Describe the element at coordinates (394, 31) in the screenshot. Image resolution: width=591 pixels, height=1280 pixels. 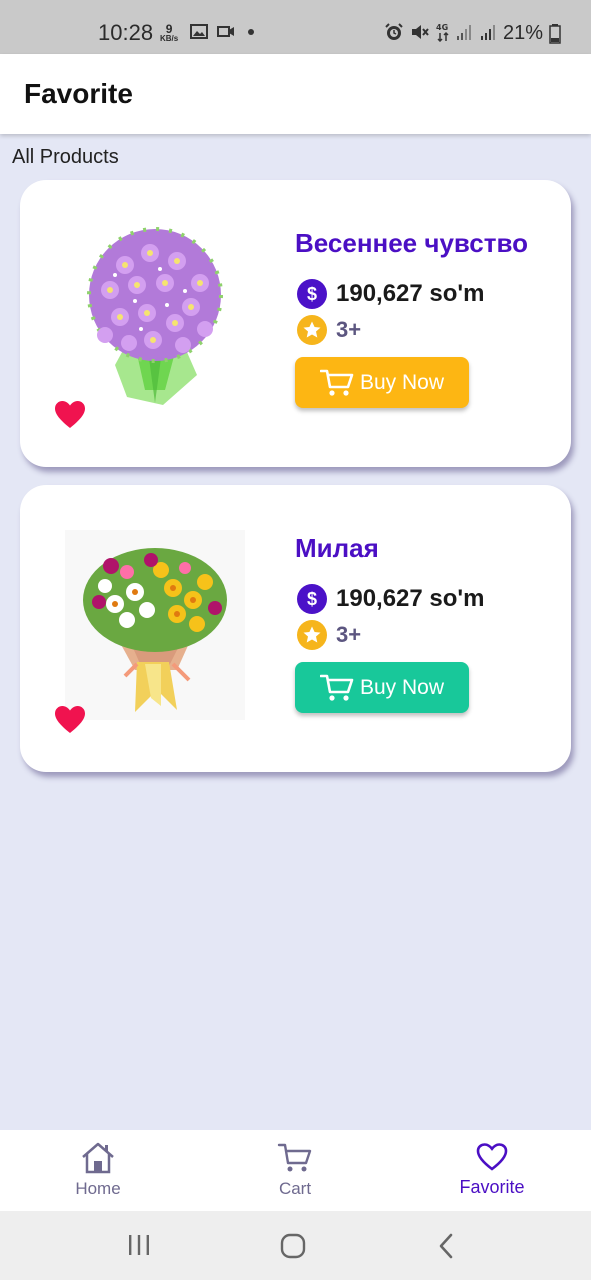
I see `alarm-icon` at that location.